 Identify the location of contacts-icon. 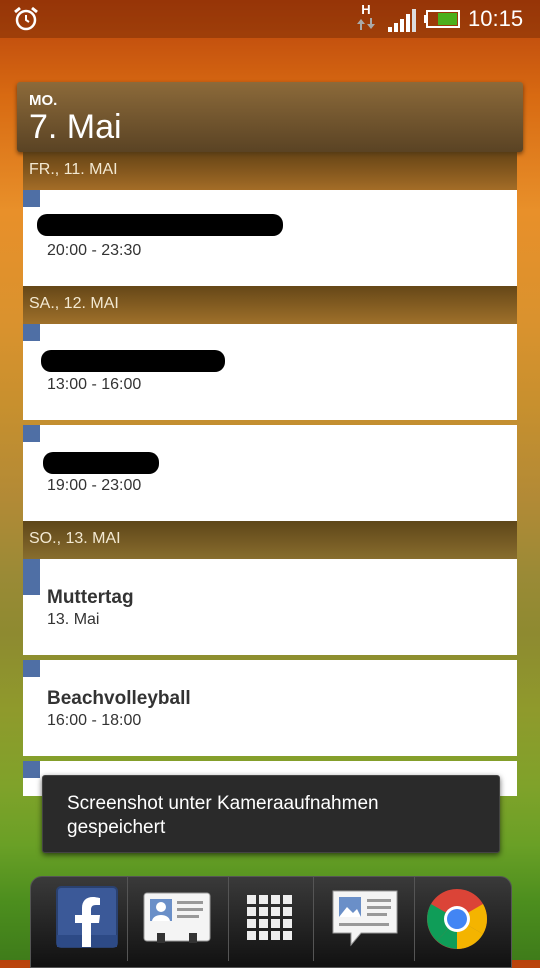
(177, 917).